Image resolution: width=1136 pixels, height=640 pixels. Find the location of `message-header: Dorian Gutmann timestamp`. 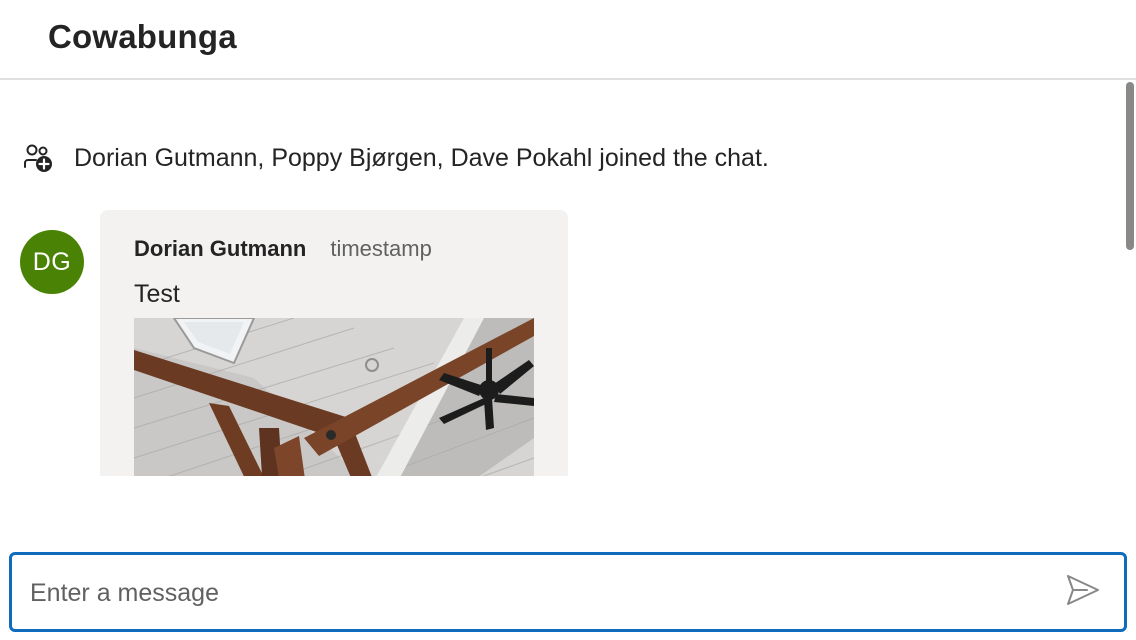

message-header: Dorian Gutmann timestamp is located at coordinates (283, 249).